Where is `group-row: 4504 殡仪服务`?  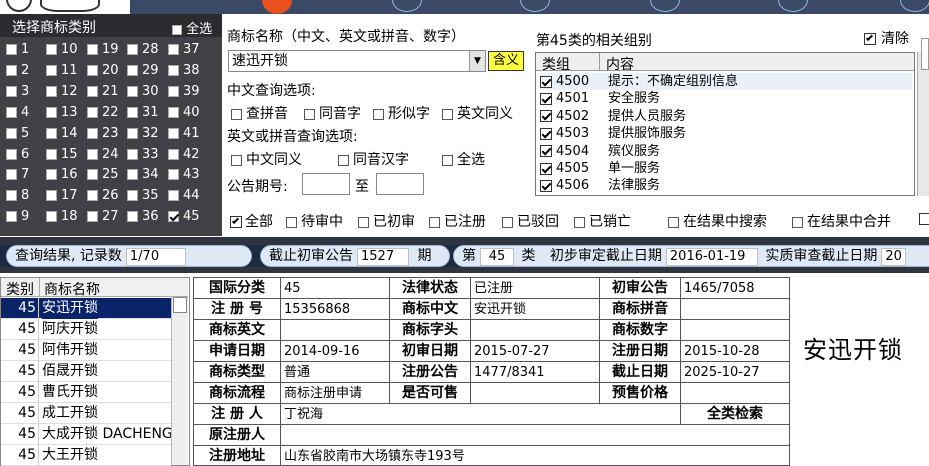
group-row: 4504 殡仪服务 is located at coordinates (726, 151).